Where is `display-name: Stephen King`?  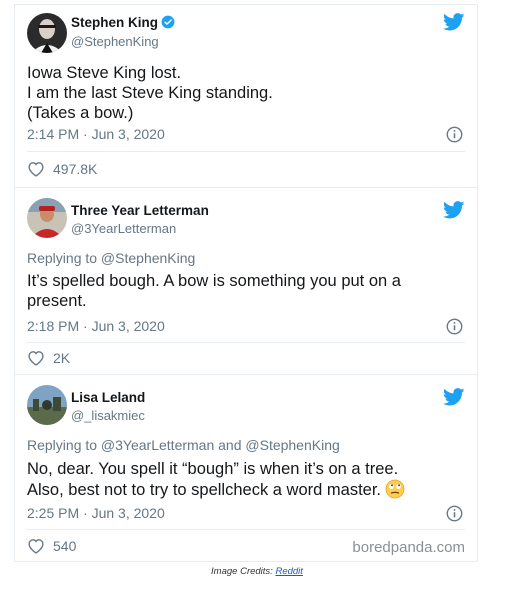
display-name: Stephen King is located at coordinates (123, 22).